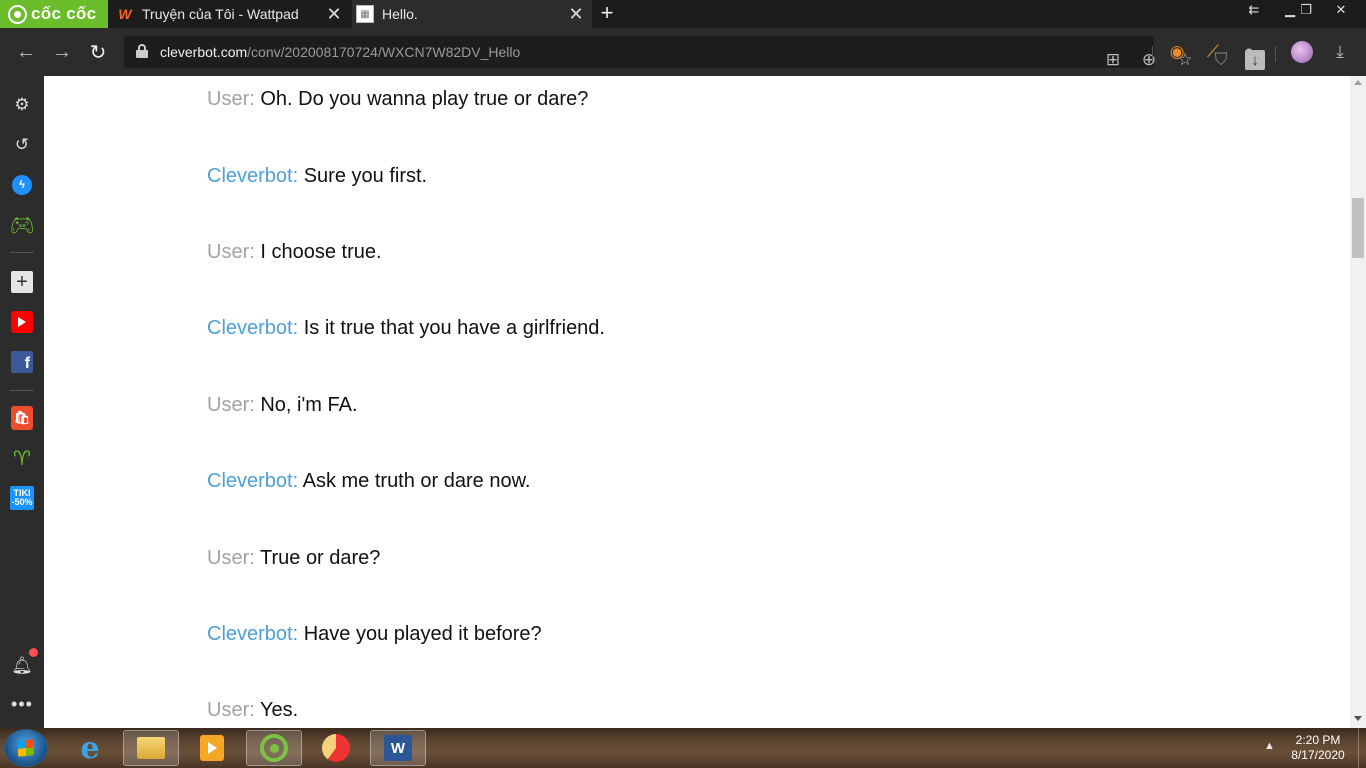  Describe the element at coordinates (365, 14) in the screenshot. I see `page-favicon-icon: ▦` at that location.